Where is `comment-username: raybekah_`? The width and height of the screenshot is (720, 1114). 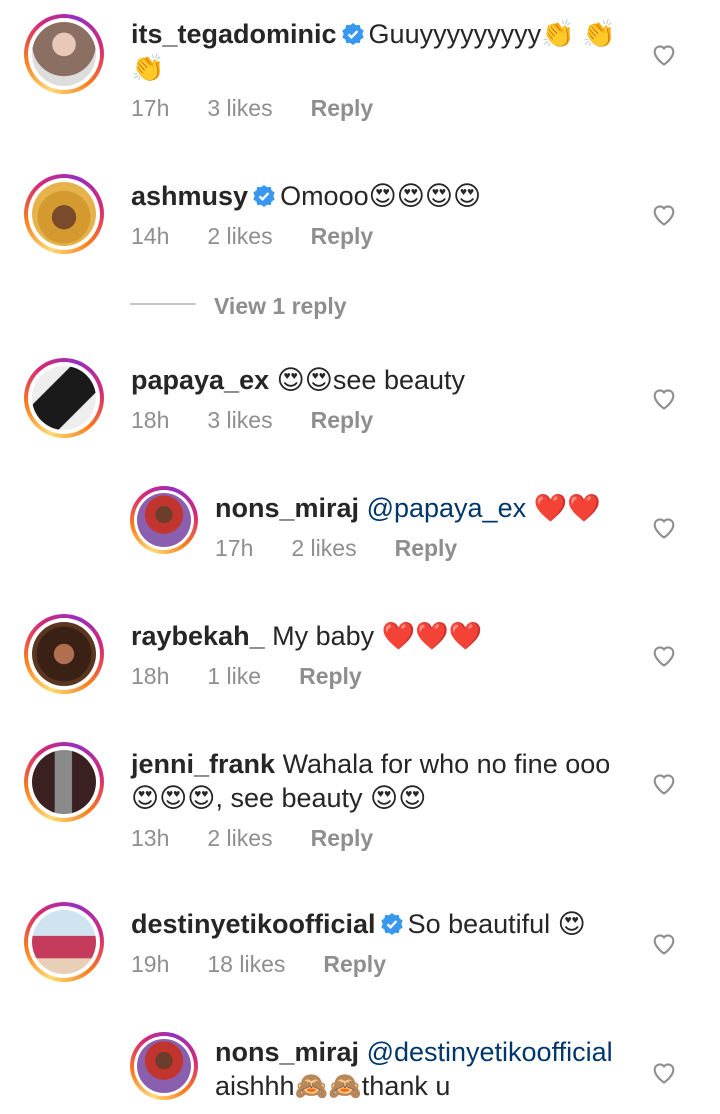 comment-username: raybekah_ is located at coordinates (198, 636).